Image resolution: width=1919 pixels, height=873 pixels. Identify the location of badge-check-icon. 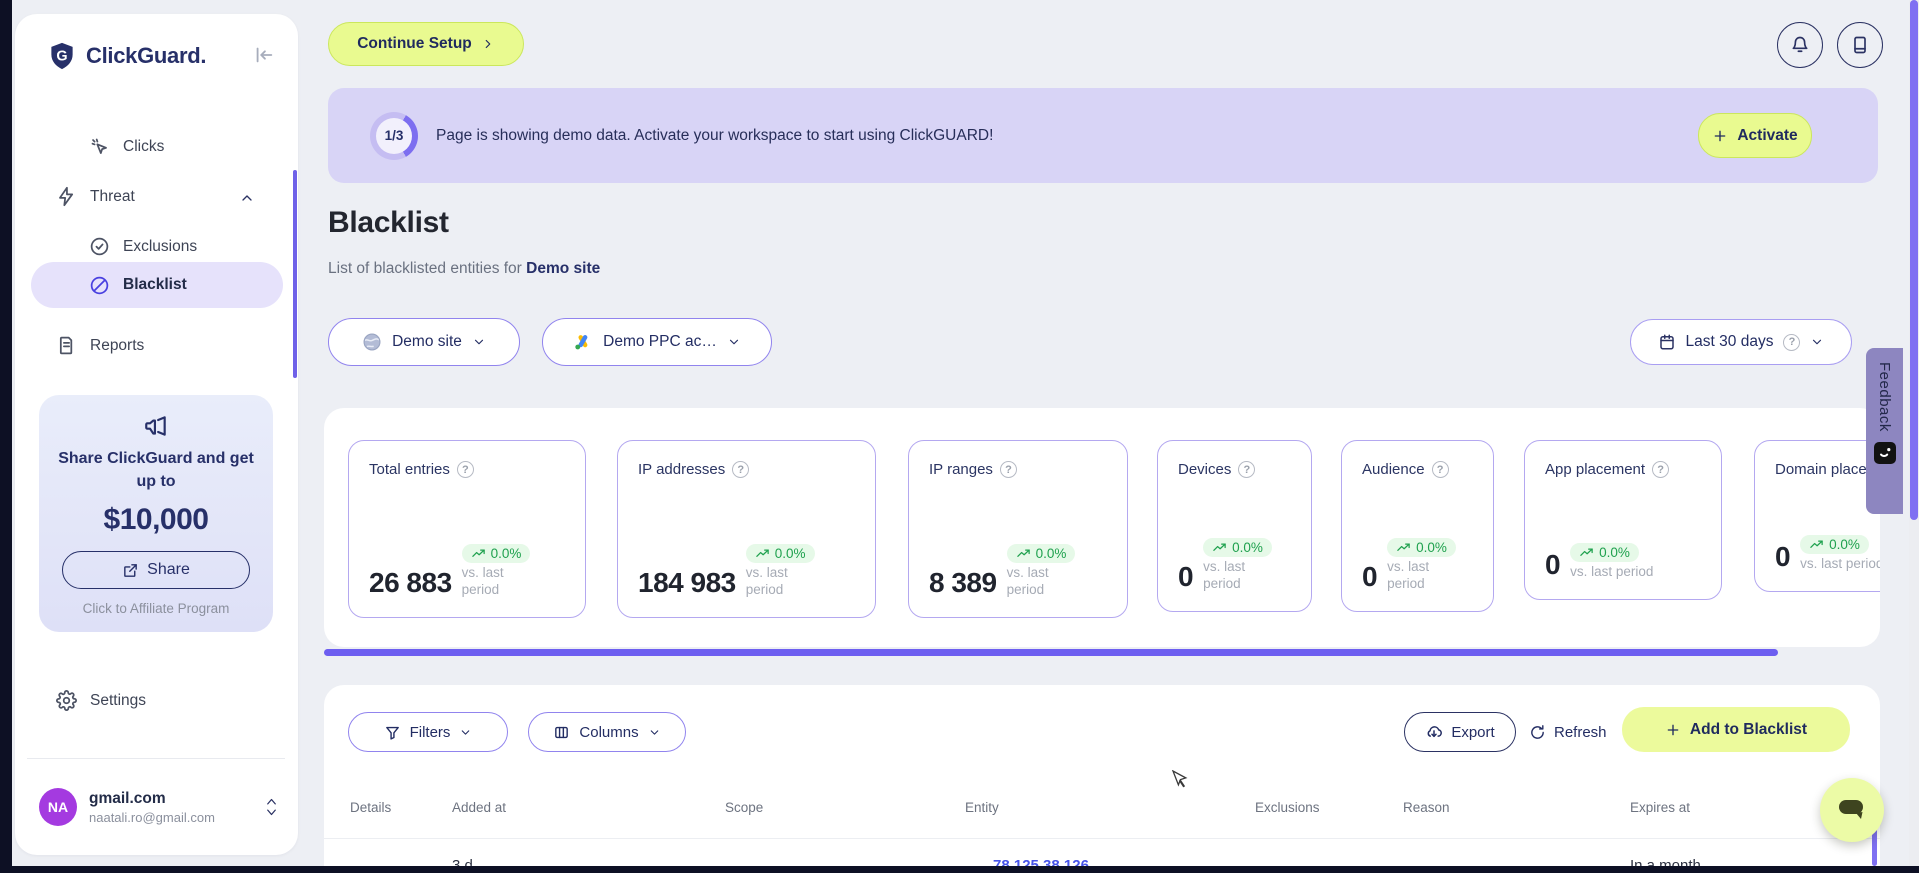
(99, 246).